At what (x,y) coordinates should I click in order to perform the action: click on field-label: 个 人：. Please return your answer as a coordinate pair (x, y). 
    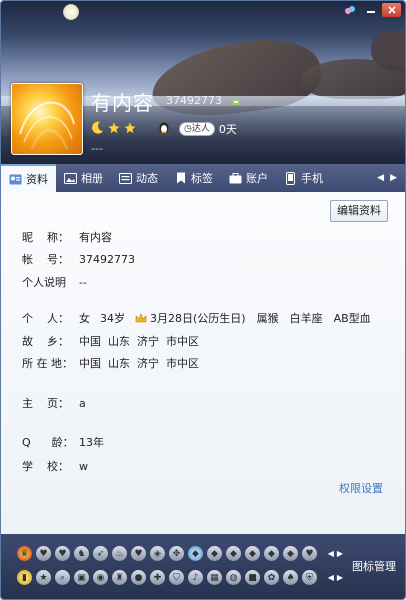
    Looking at the image, I should click on (45, 318).